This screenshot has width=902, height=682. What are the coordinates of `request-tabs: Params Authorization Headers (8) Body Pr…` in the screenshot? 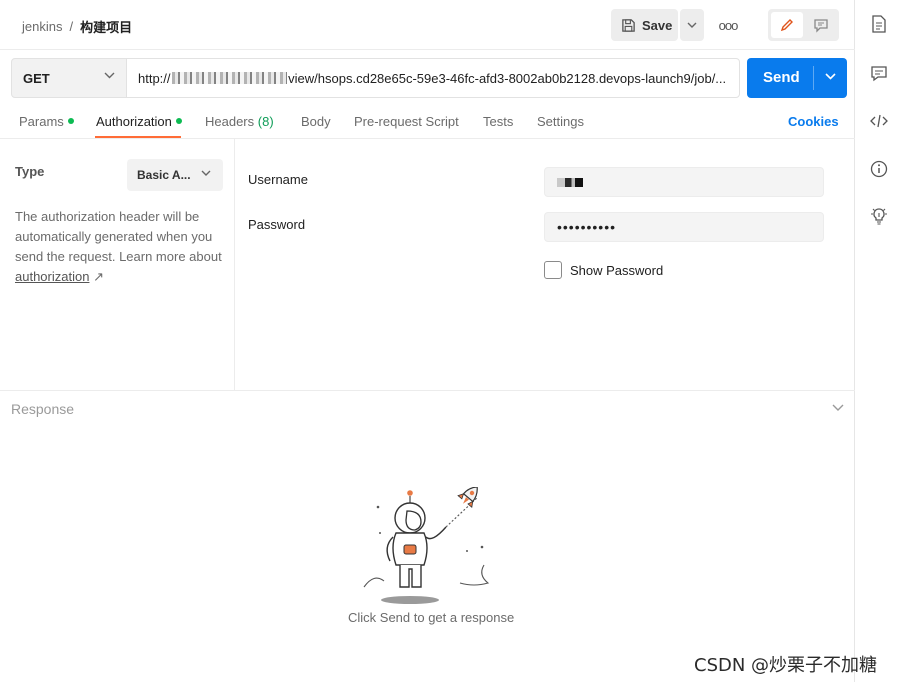 It's located at (427, 121).